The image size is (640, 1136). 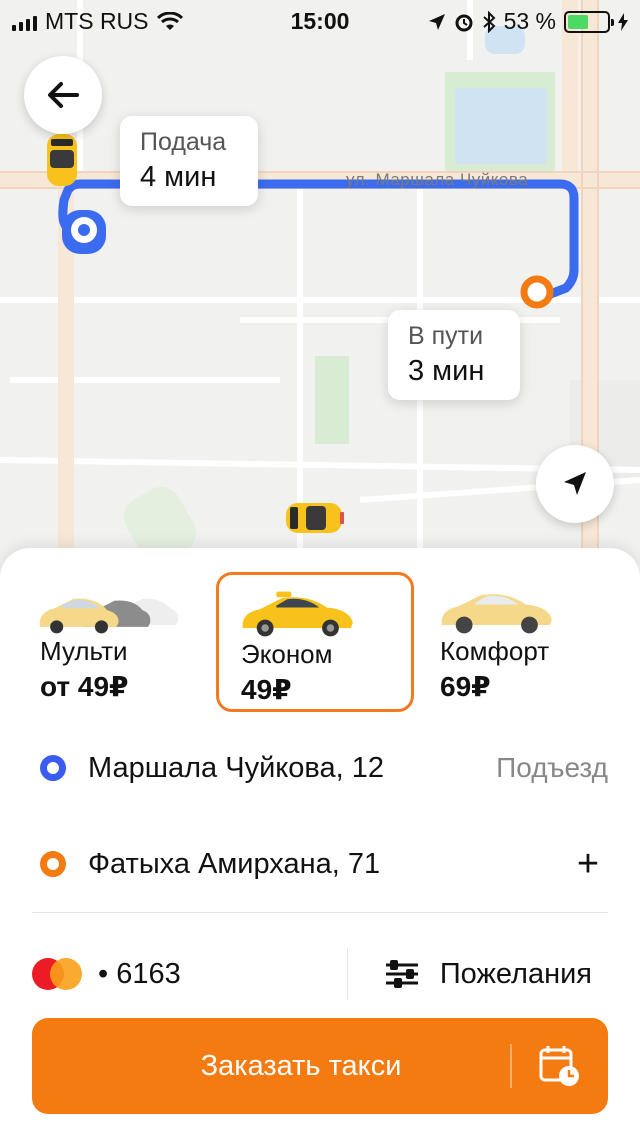 I want to click on mastercard-icon, so click(x=57, y=974).